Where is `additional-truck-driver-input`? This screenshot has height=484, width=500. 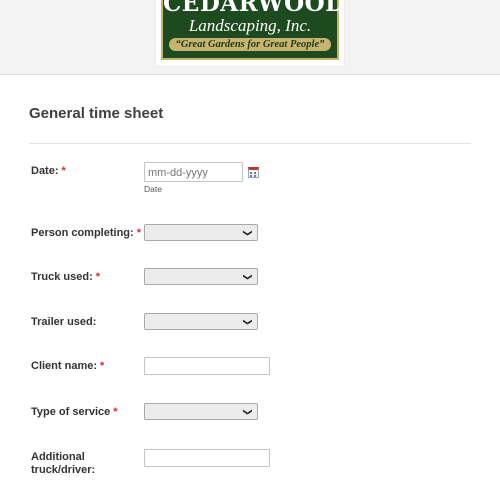 additional-truck-driver-input is located at coordinates (207, 458).